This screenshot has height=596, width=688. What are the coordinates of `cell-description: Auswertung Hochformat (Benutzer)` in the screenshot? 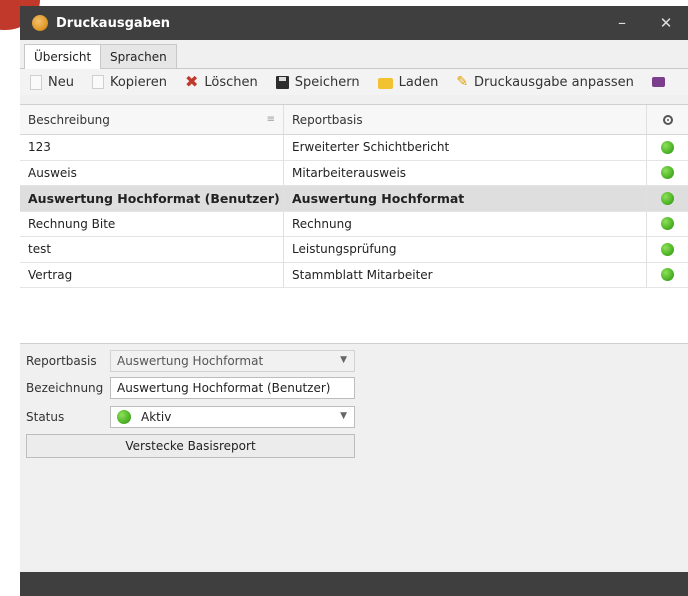 It's located at (152, 198).